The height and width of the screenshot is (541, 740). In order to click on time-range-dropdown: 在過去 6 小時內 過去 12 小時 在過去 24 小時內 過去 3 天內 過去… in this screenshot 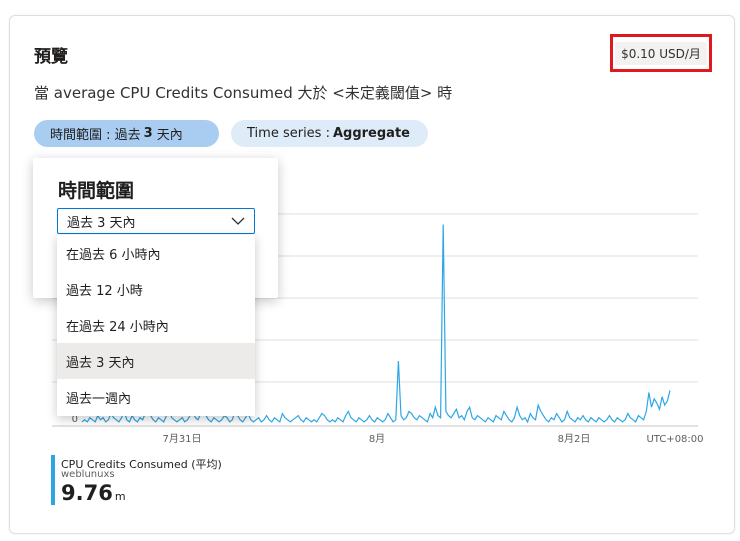, I will do `click(156, 325)`.